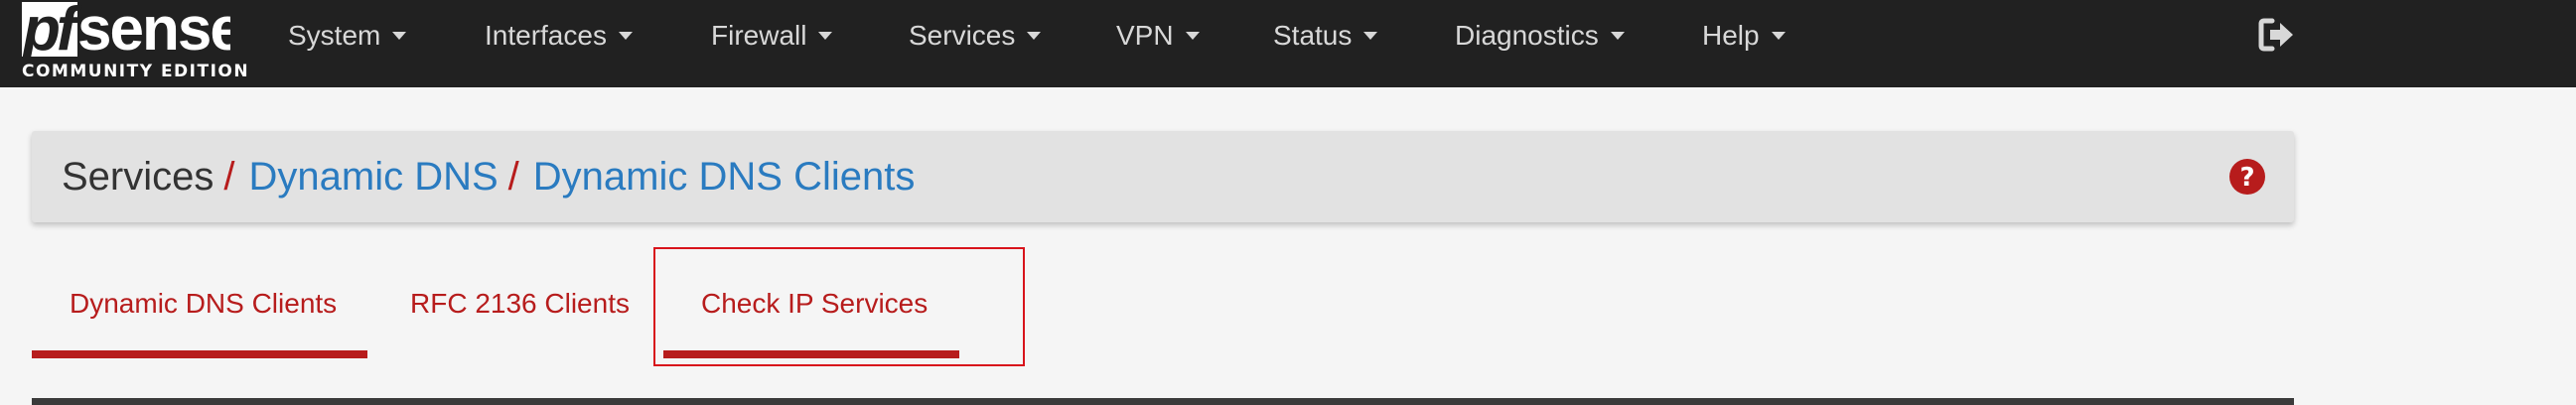  I want to click on nav-menu-diagnostics: Diagnostics, so click(1540, 35).